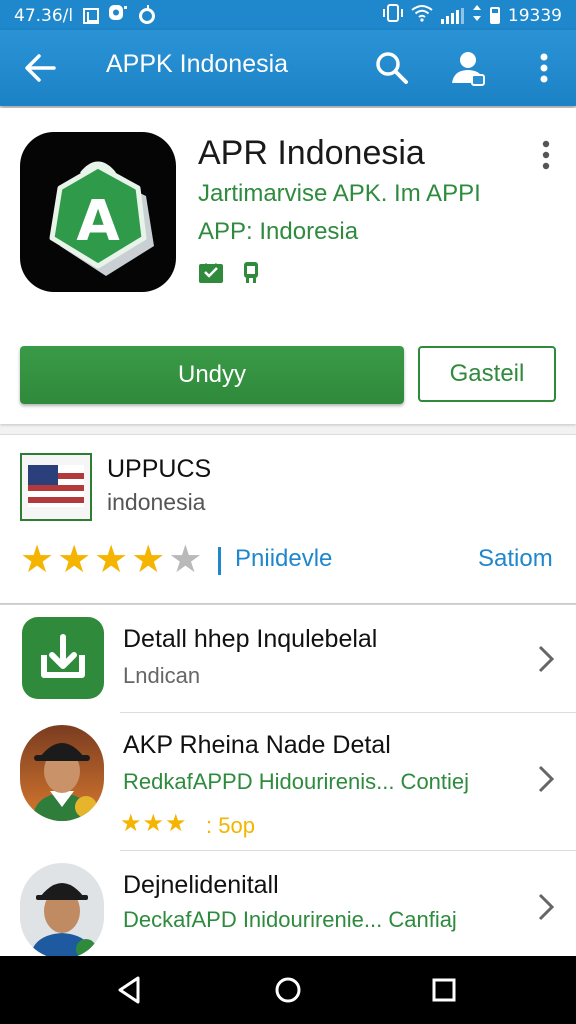 This screenshot has width=576, height=1024. Describe the element at coordinates (212, 375) in the screenshot. I see `install-button: Undyy` at that location.